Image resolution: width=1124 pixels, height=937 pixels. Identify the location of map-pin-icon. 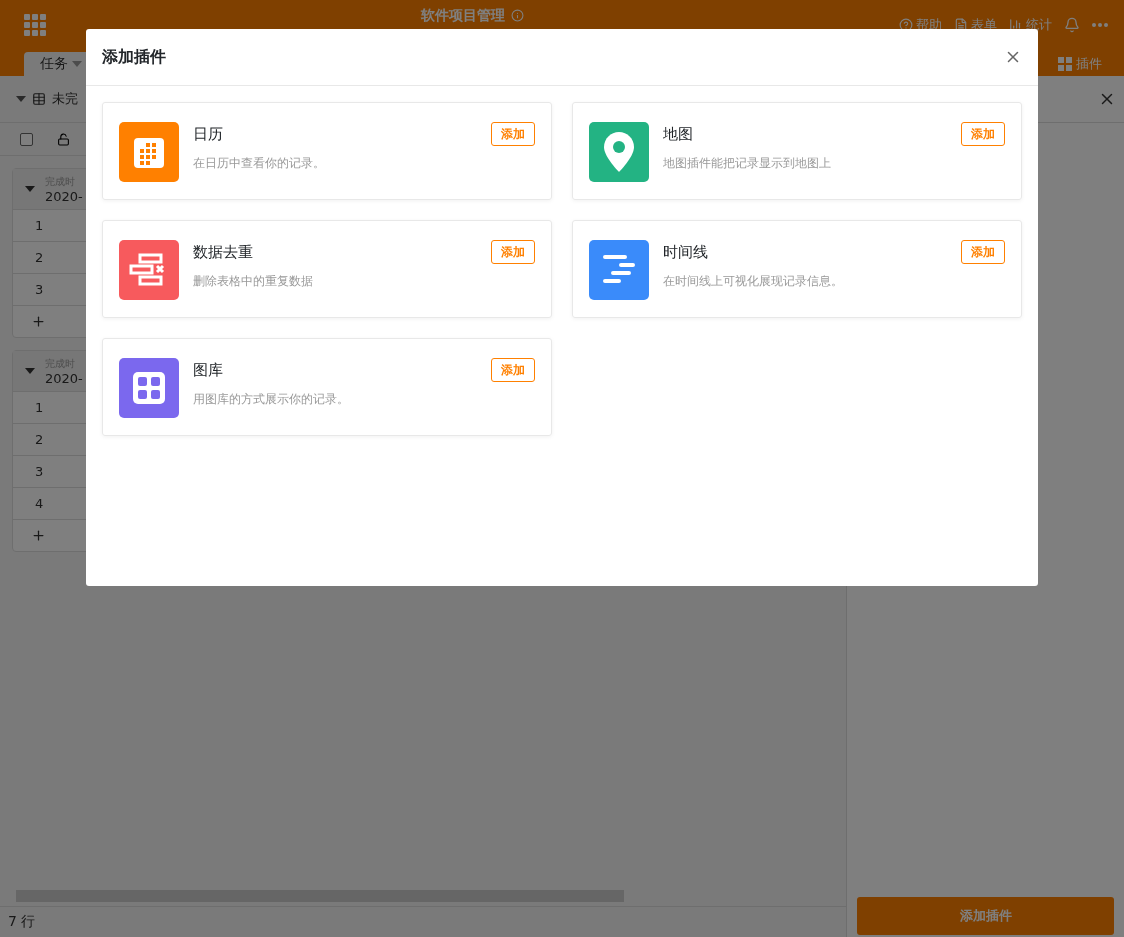
(619, 152).